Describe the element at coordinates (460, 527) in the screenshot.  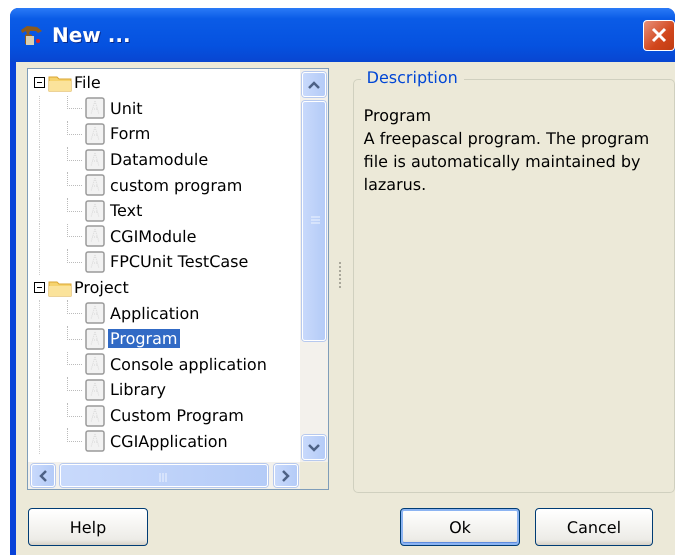
I see `ok-button: Ok` at that location.